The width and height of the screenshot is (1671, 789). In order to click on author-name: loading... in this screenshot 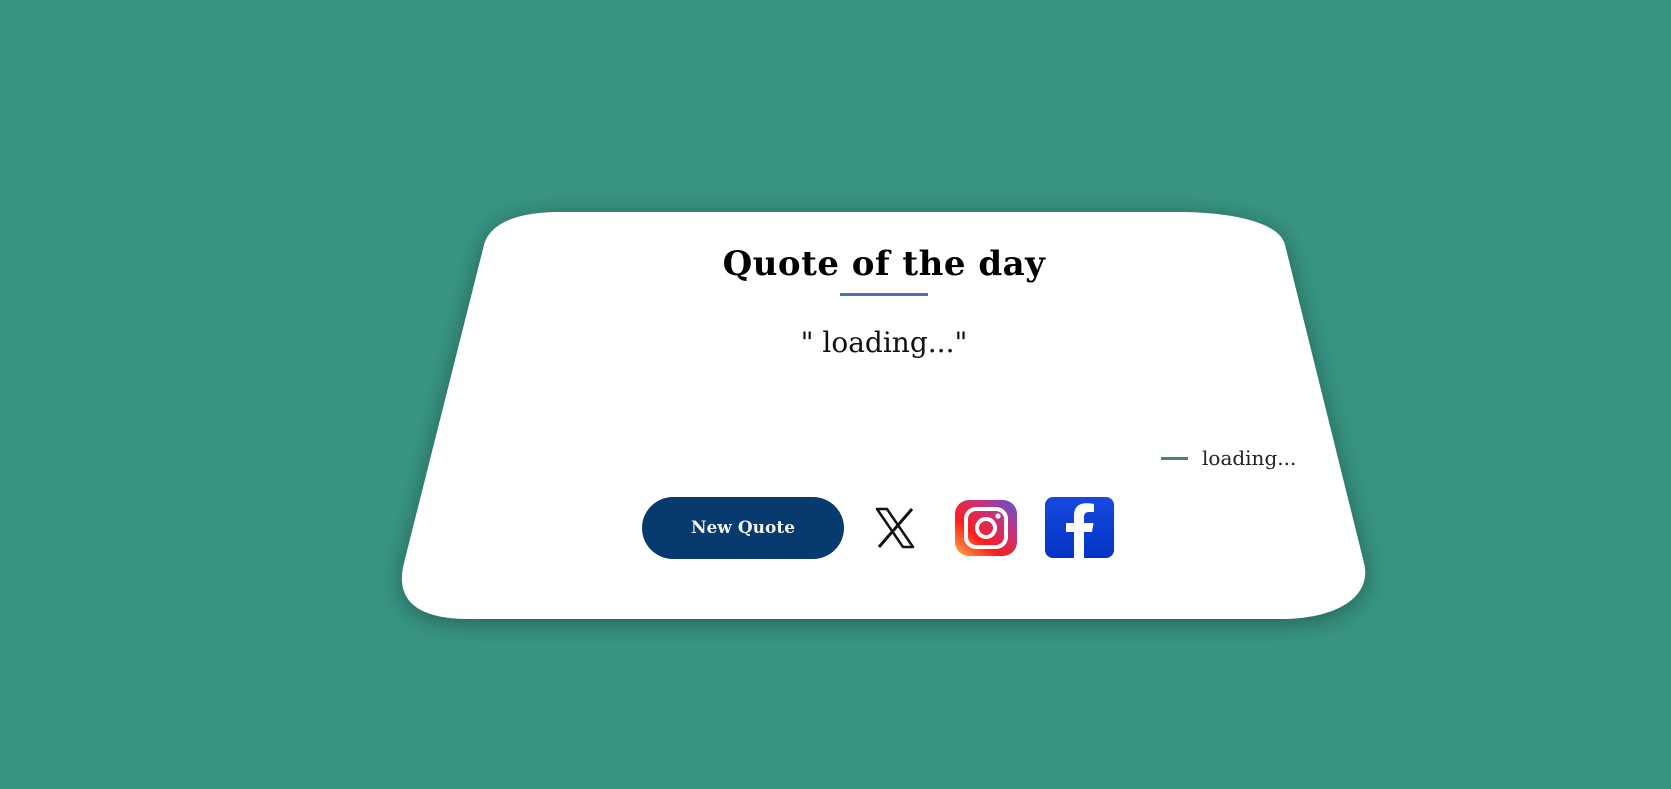, I will do `click(1249, 458)`.